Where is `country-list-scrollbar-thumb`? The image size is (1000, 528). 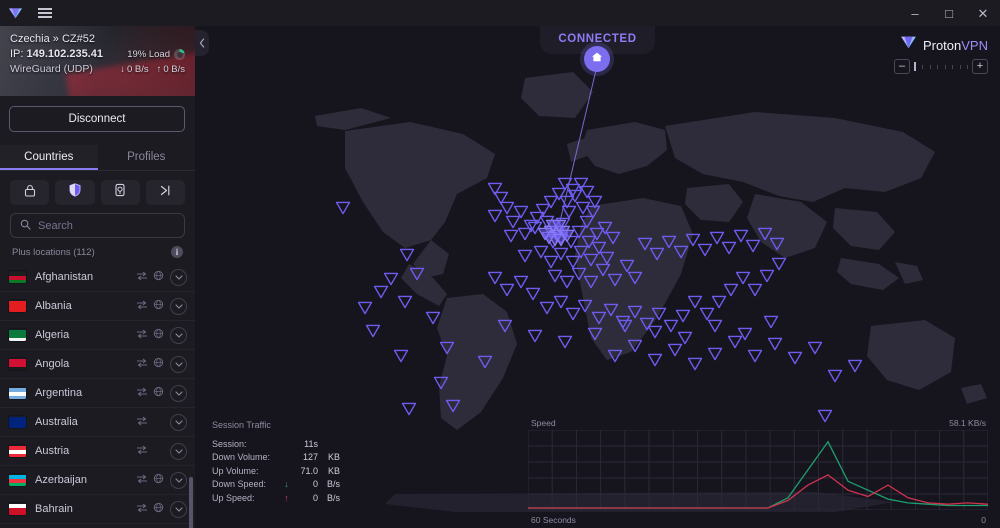 country-list-scrollbar-thumb is located at coordinates (191, 502).